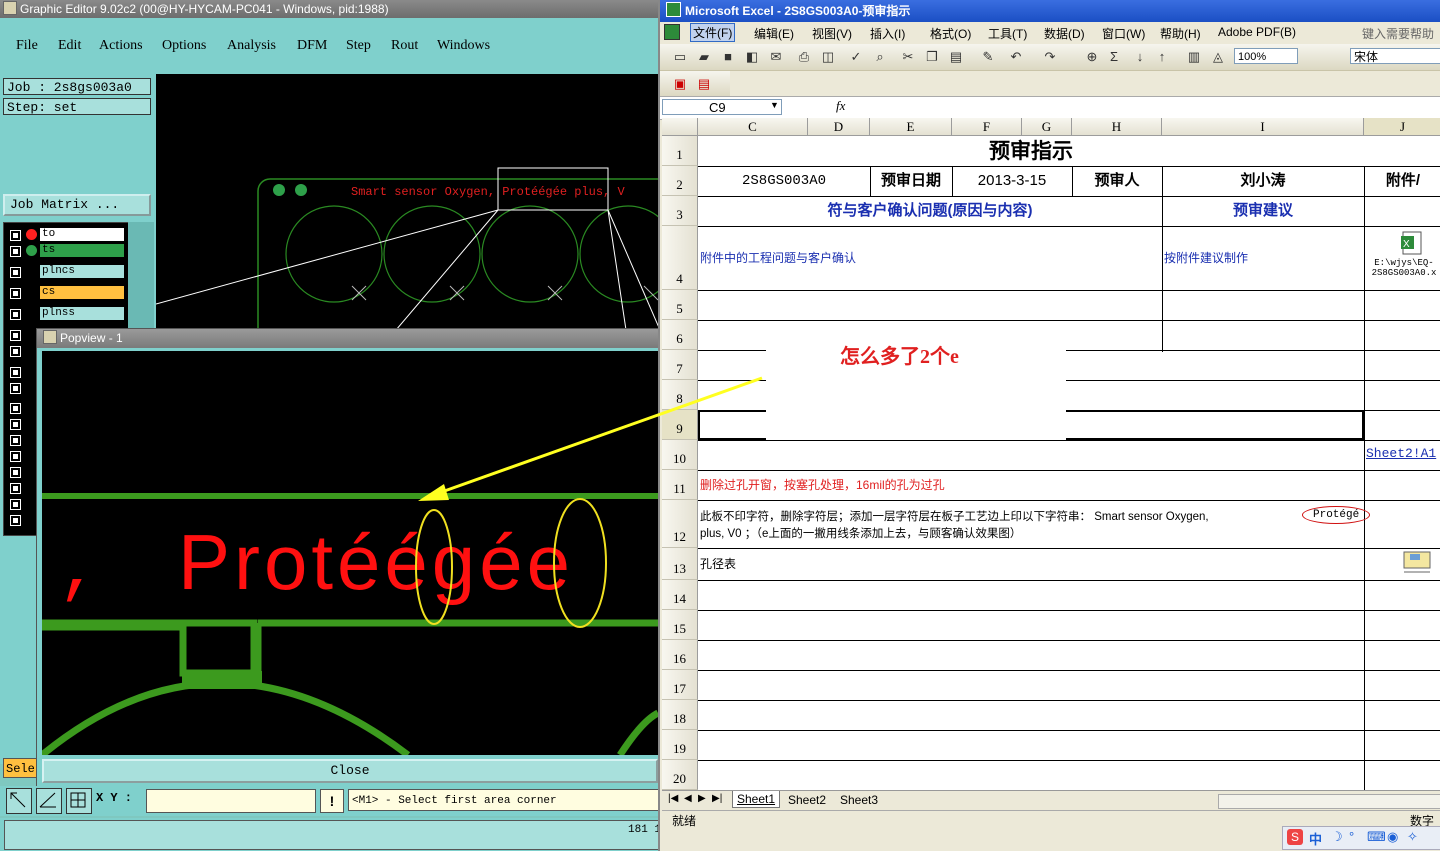  Describe the element at coordinates (1337, 837) in the screenshot. I see `moon-icon: ☽` at that location.